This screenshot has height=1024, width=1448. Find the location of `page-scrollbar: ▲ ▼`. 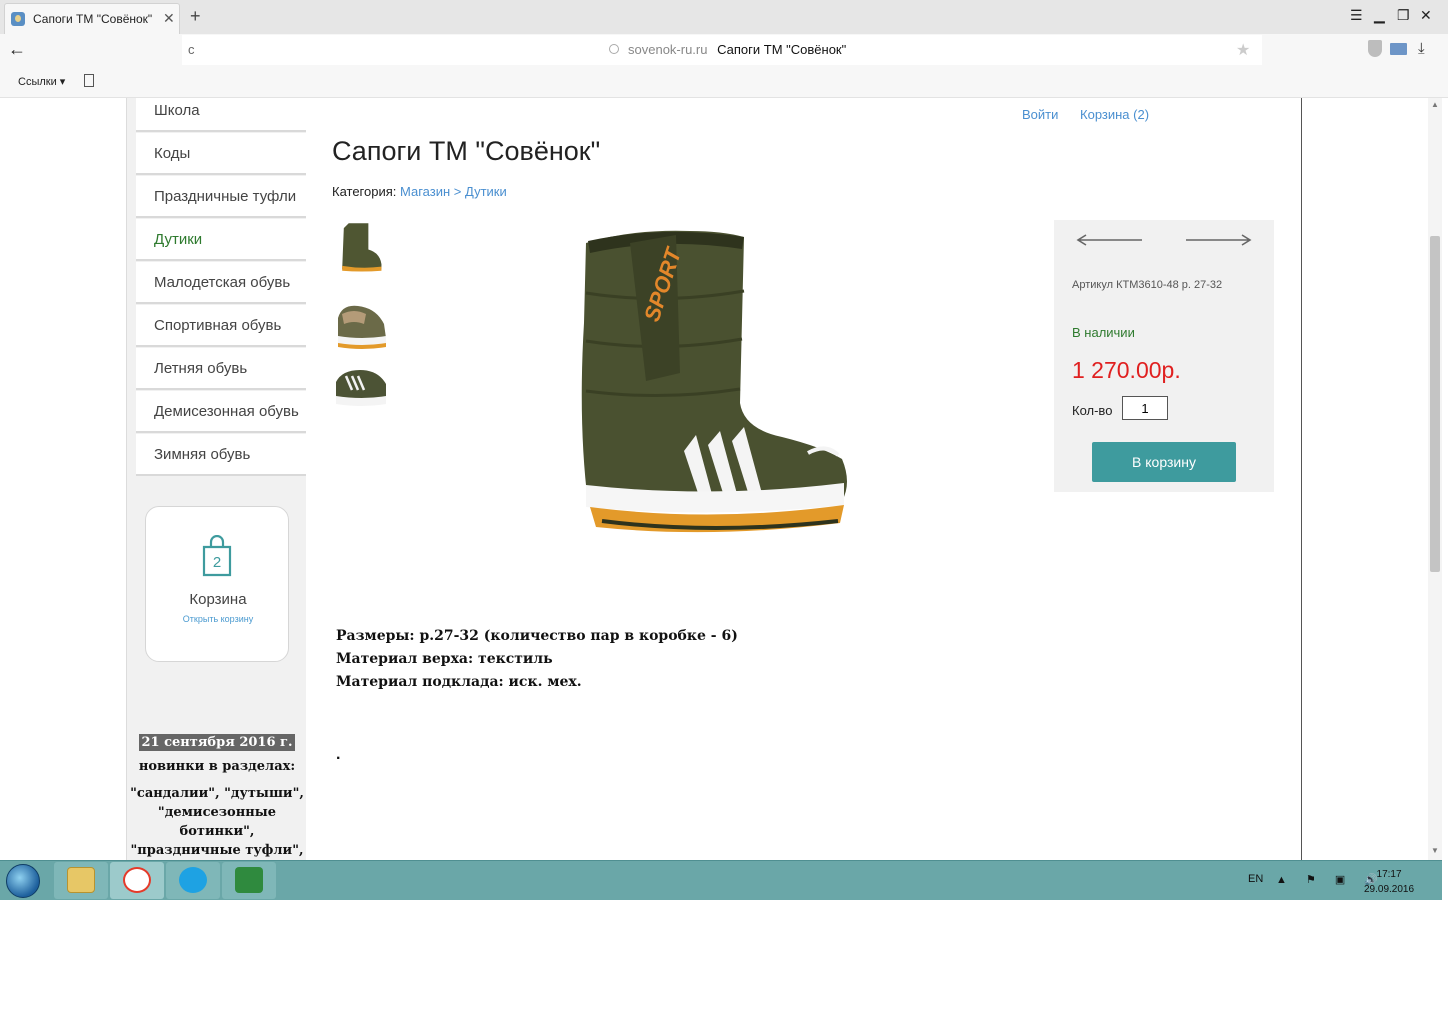

page-scrollbar: ▲ ▼ is located at coordinates (1435, 479).